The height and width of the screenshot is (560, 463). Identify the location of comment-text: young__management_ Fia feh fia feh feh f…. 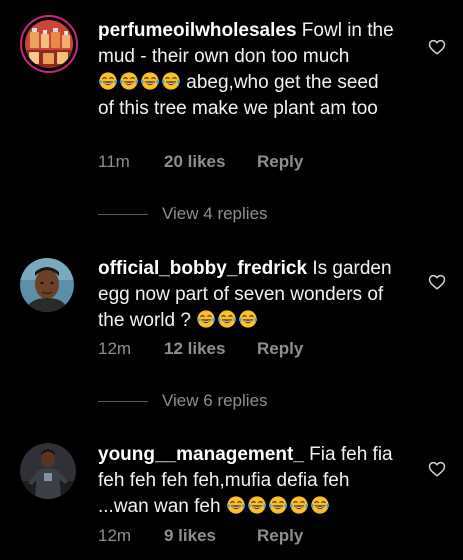
(248, 481).